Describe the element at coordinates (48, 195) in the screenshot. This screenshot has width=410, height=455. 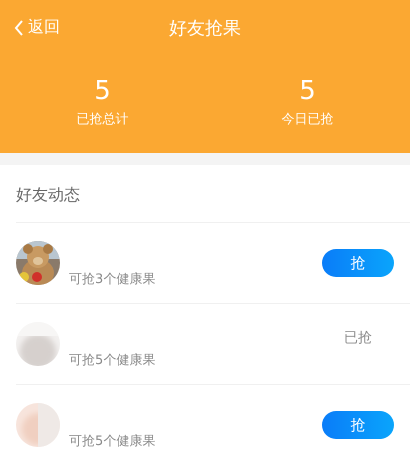
I see `section-title: 好友动态` at that location.